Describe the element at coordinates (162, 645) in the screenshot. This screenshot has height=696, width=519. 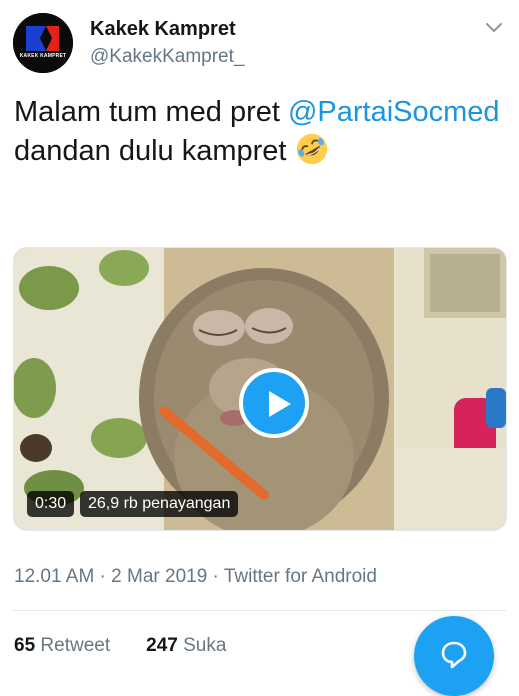
I see `like-count: 247` at that location.